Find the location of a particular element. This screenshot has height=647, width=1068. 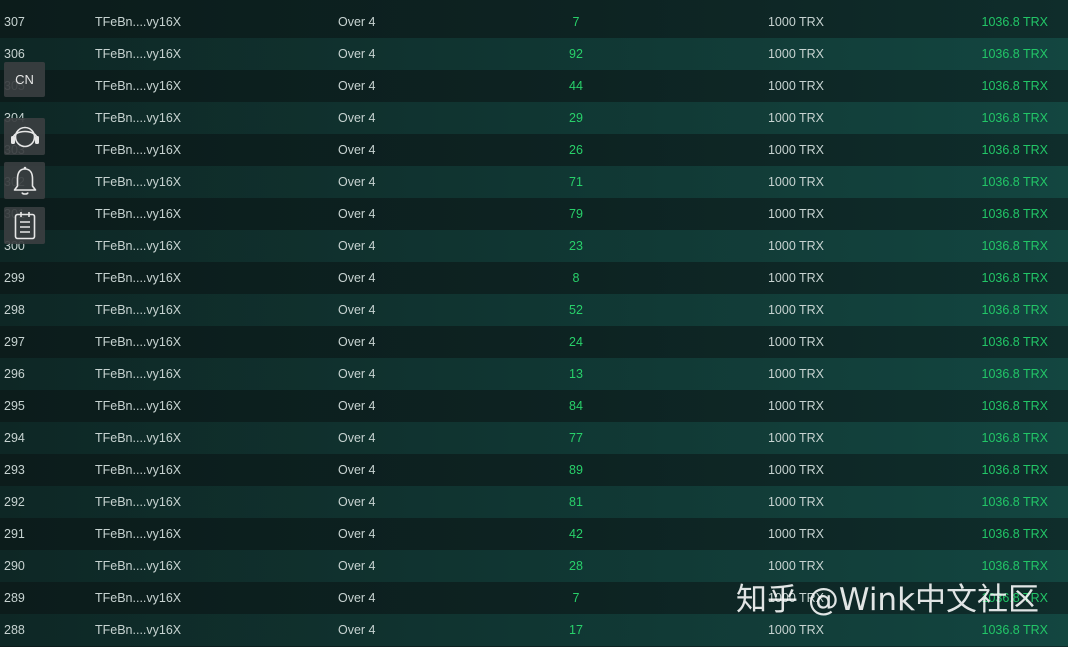

round-number-cell: 288 is located at coordinates (14, 630).